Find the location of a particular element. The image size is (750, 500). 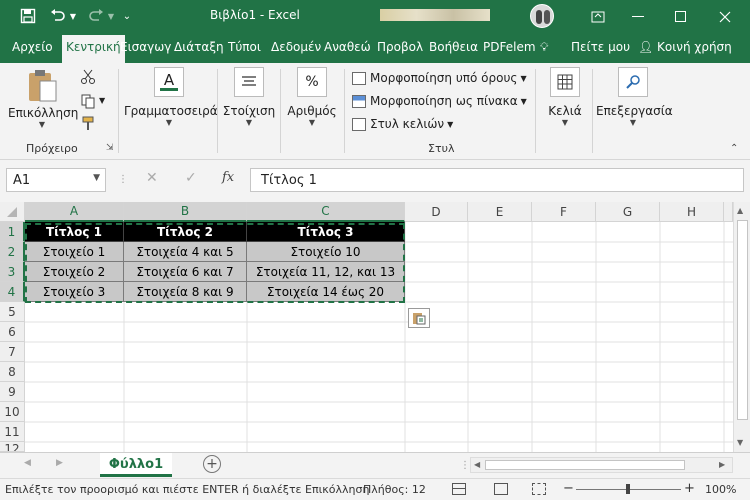

row-header: 4 is located at coordinates (12, 292).